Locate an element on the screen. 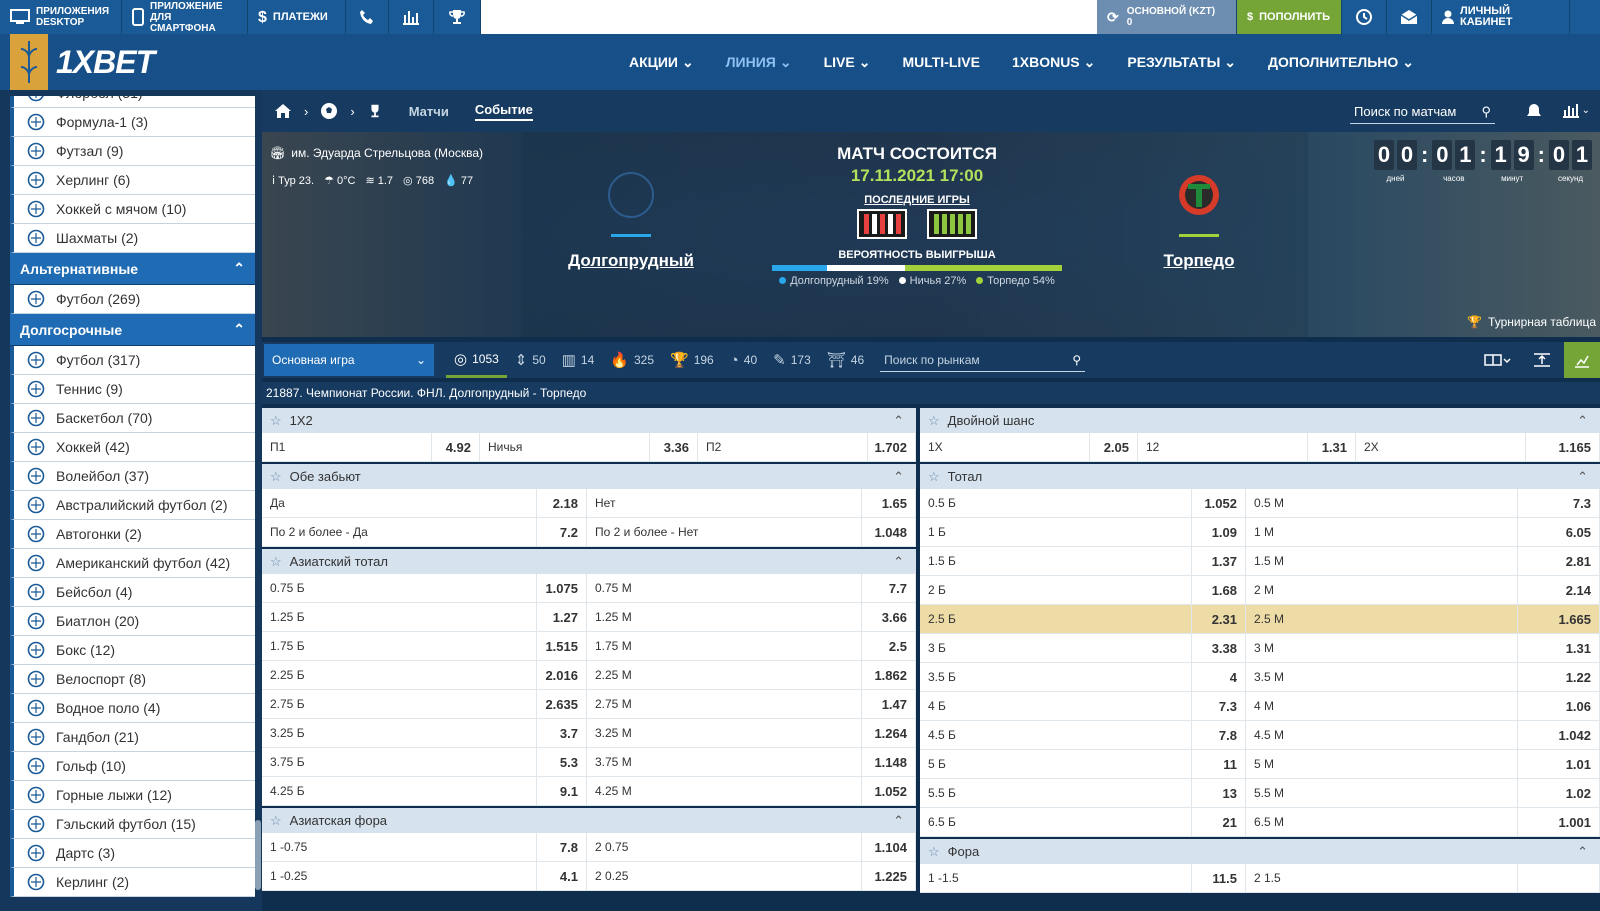  market-header: ☆ 1X2 ⌃ is located at coordinates (589, 420).